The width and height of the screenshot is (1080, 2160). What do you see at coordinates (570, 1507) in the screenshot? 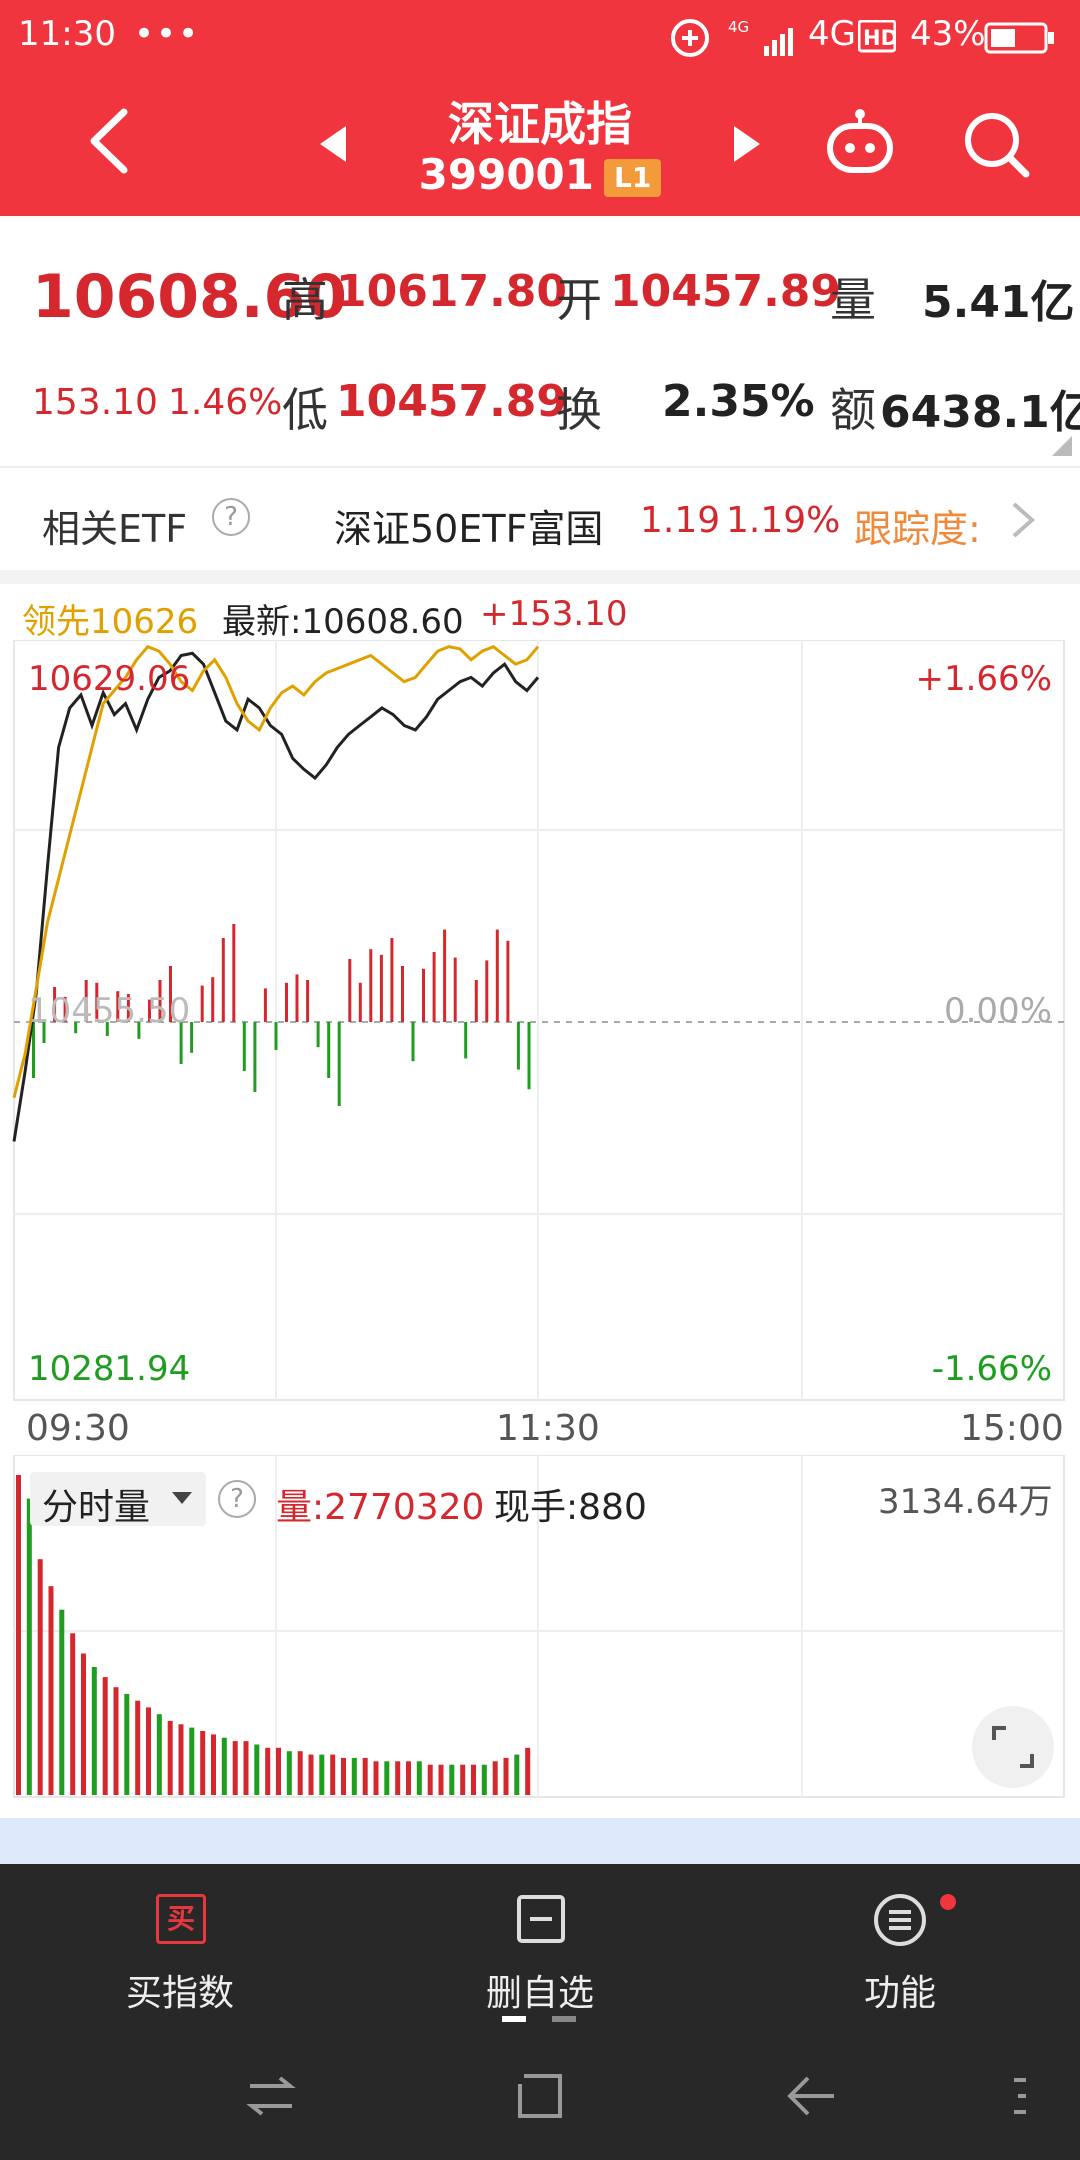
I see `current-hand: 现手:880` at bounding box center [570, 1507].